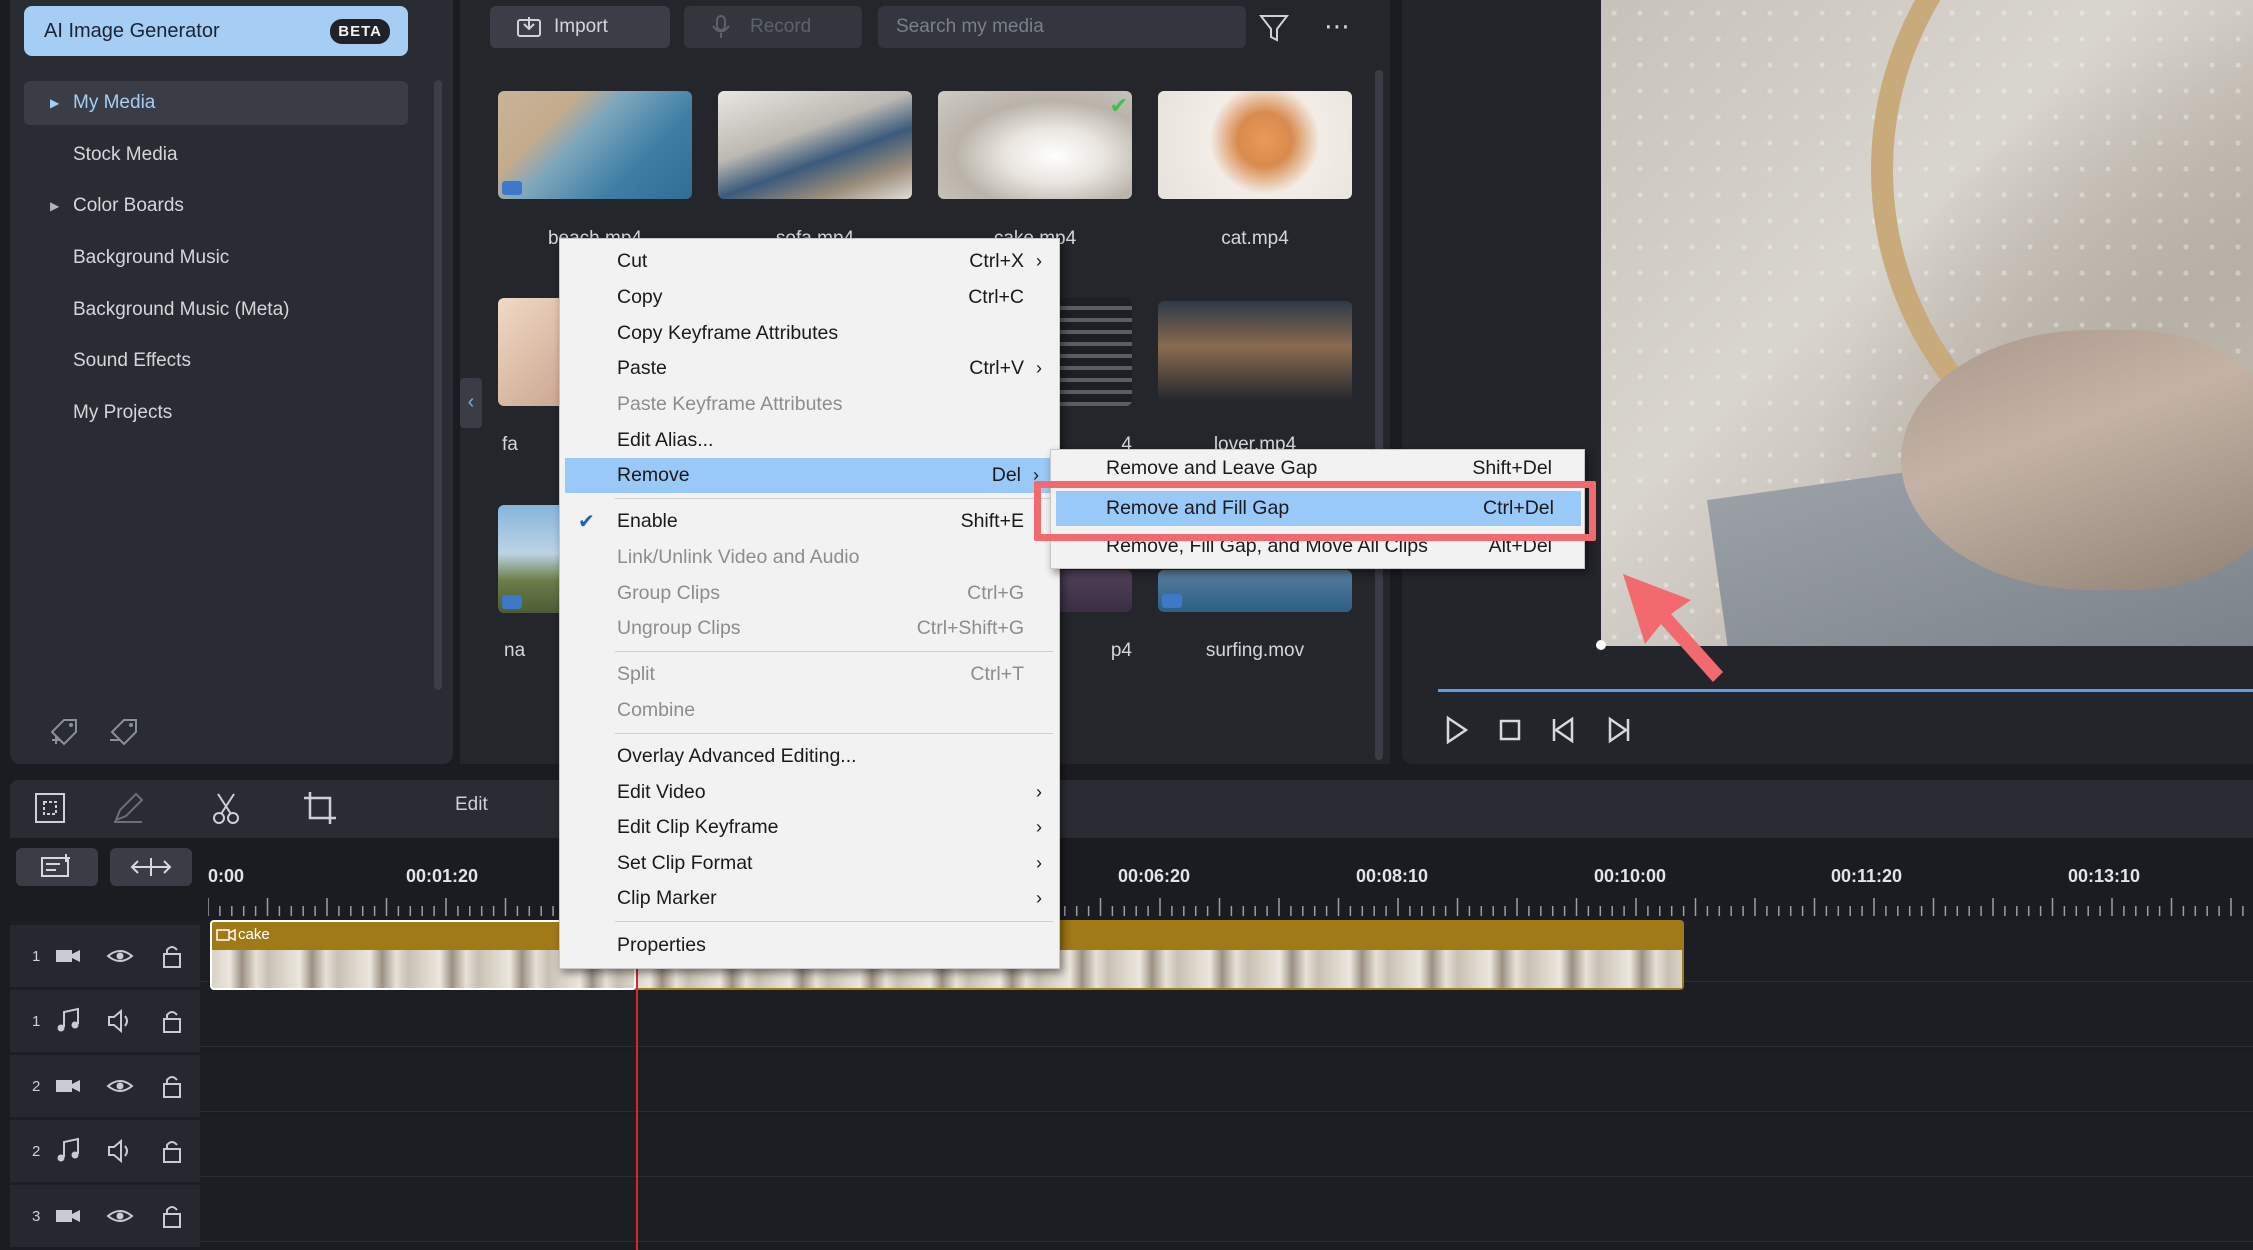 Image resolution: width=2253 pixels, height=1250 pixels. What do you see at coordinates (642, 368) in the screenshot?
I see `menu-item-label: Paste` at bounding box center [642, 368].